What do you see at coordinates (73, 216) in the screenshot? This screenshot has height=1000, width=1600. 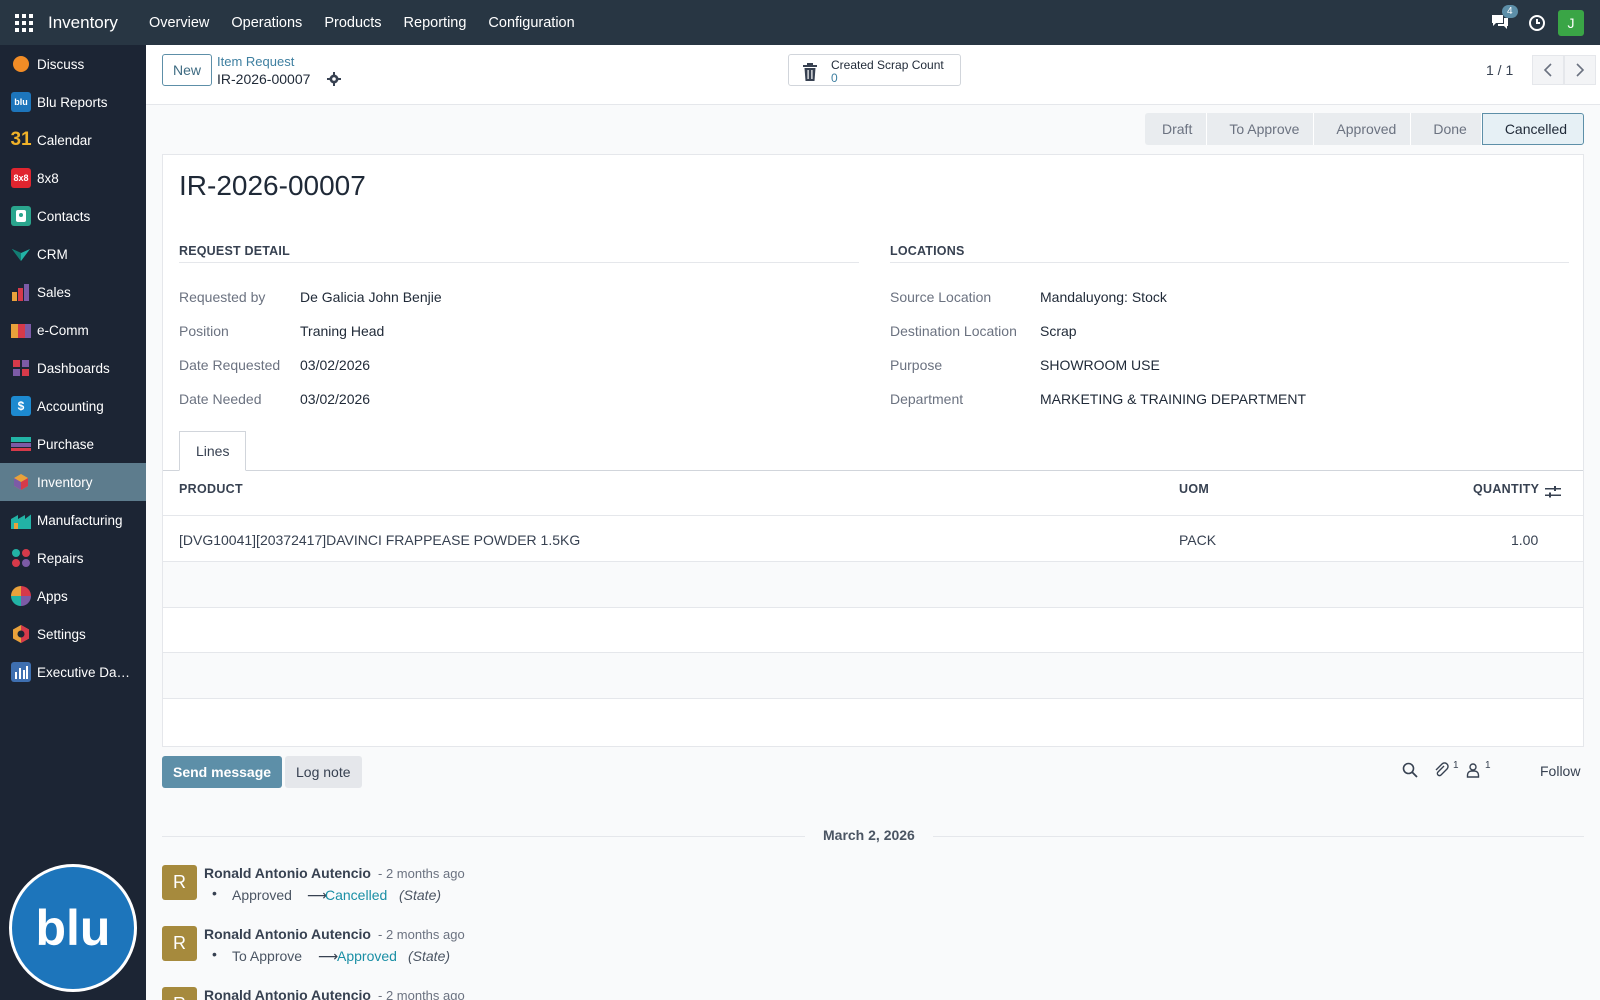 I see `sidebar-item-contacts: Contacts` at bounding box center [73, 216].